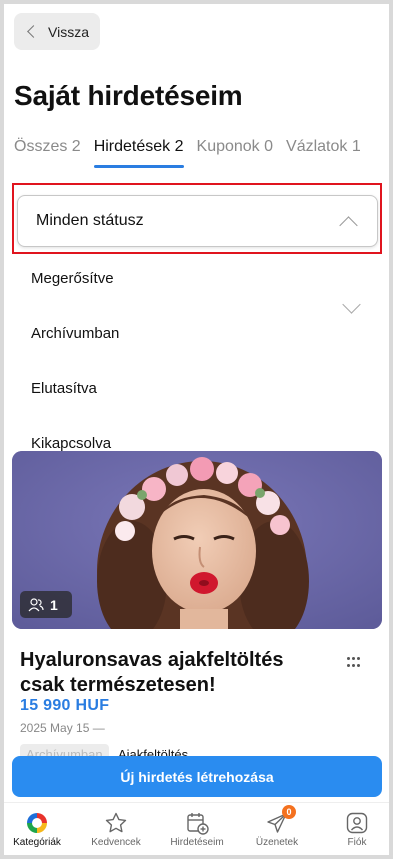  What do you see at coordinates (64, 388) in the screenshot?
I see `status-option-rejected: Elutasítva` at bounding box center [64, 388].